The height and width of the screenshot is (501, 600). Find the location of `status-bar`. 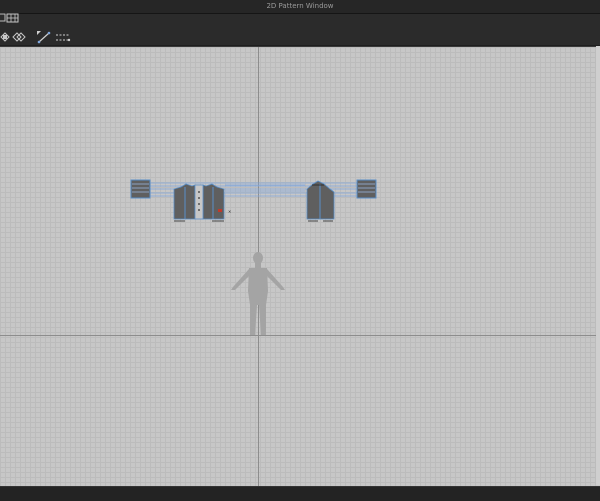

status-bar is located at coordinates (300, 493).